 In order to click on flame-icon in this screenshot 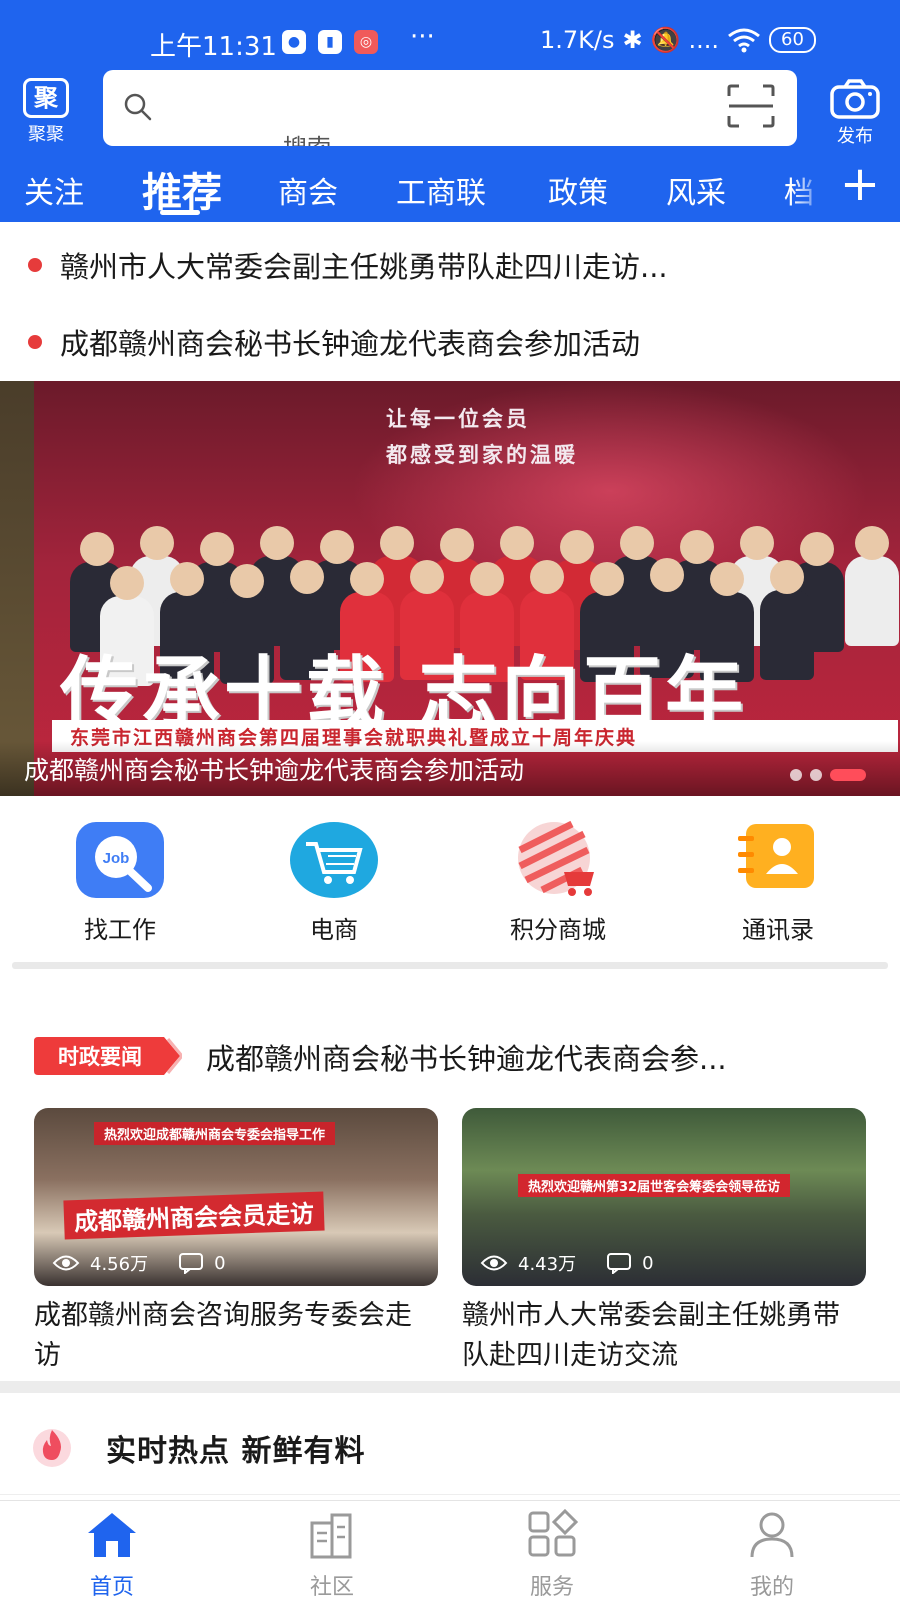, I will do `click(52, 1448)`.